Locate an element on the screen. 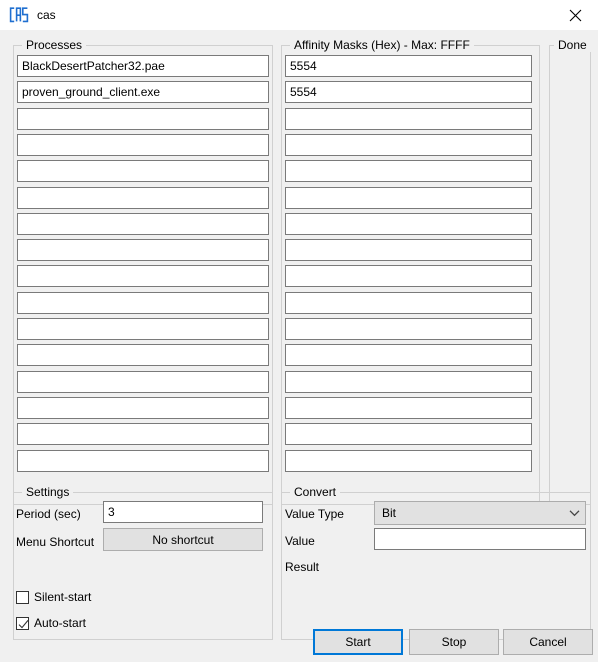  value-input is located at coordinates (480, 539).